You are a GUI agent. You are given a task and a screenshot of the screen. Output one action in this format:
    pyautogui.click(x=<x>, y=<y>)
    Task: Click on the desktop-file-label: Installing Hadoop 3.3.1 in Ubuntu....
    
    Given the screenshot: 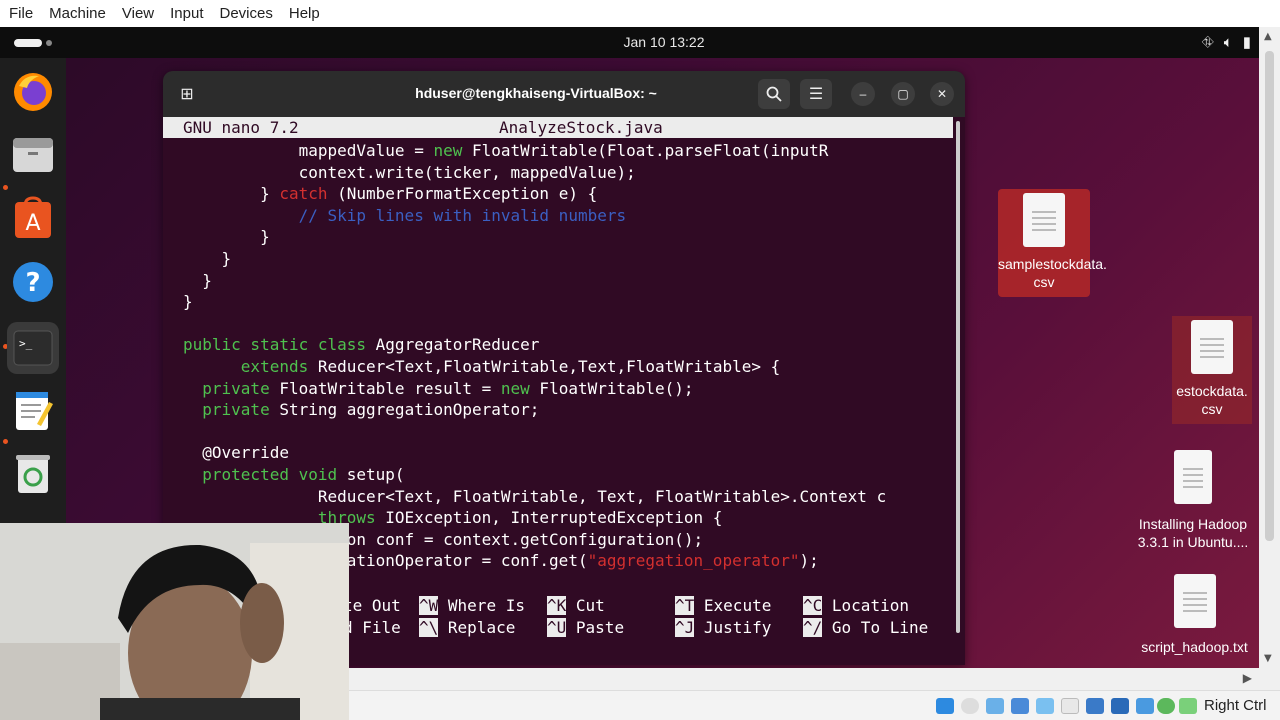 What is the action you would take?
    pyautogui.click(x=1193, y=533)
    